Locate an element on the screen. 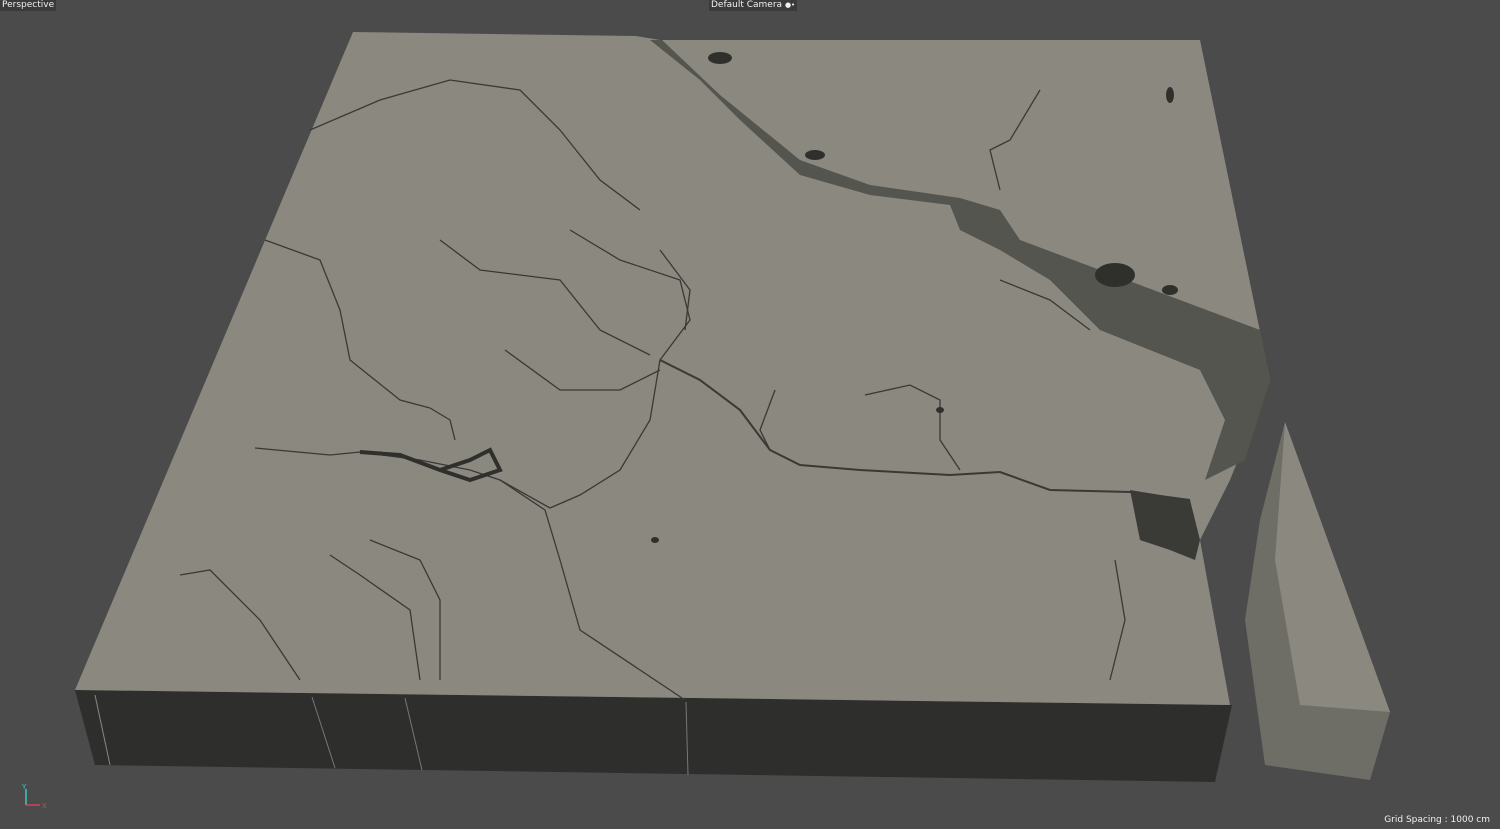  grid-spacing-readout: Grid Spacing : 1000 cm is located at coordinates (1437, 820).